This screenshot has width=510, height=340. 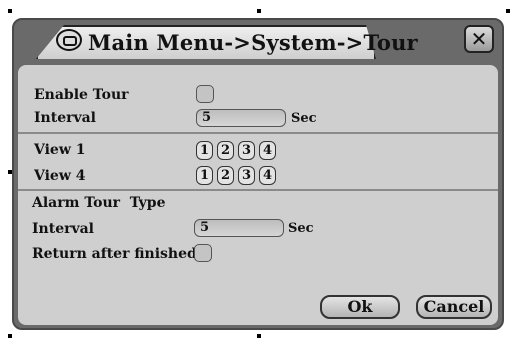 I want to click on close-icon: ✕, so click(x=479, y=39).